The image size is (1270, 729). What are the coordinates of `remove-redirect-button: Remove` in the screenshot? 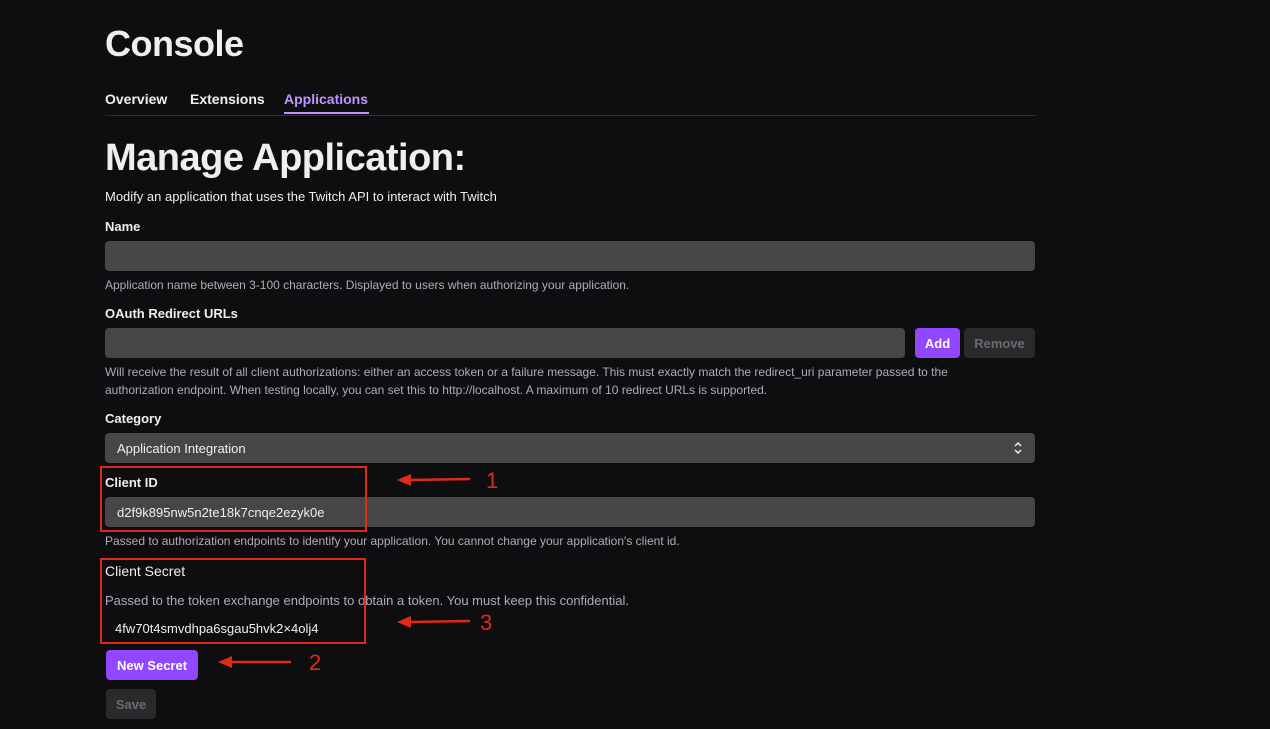 It's located at (999, 343).